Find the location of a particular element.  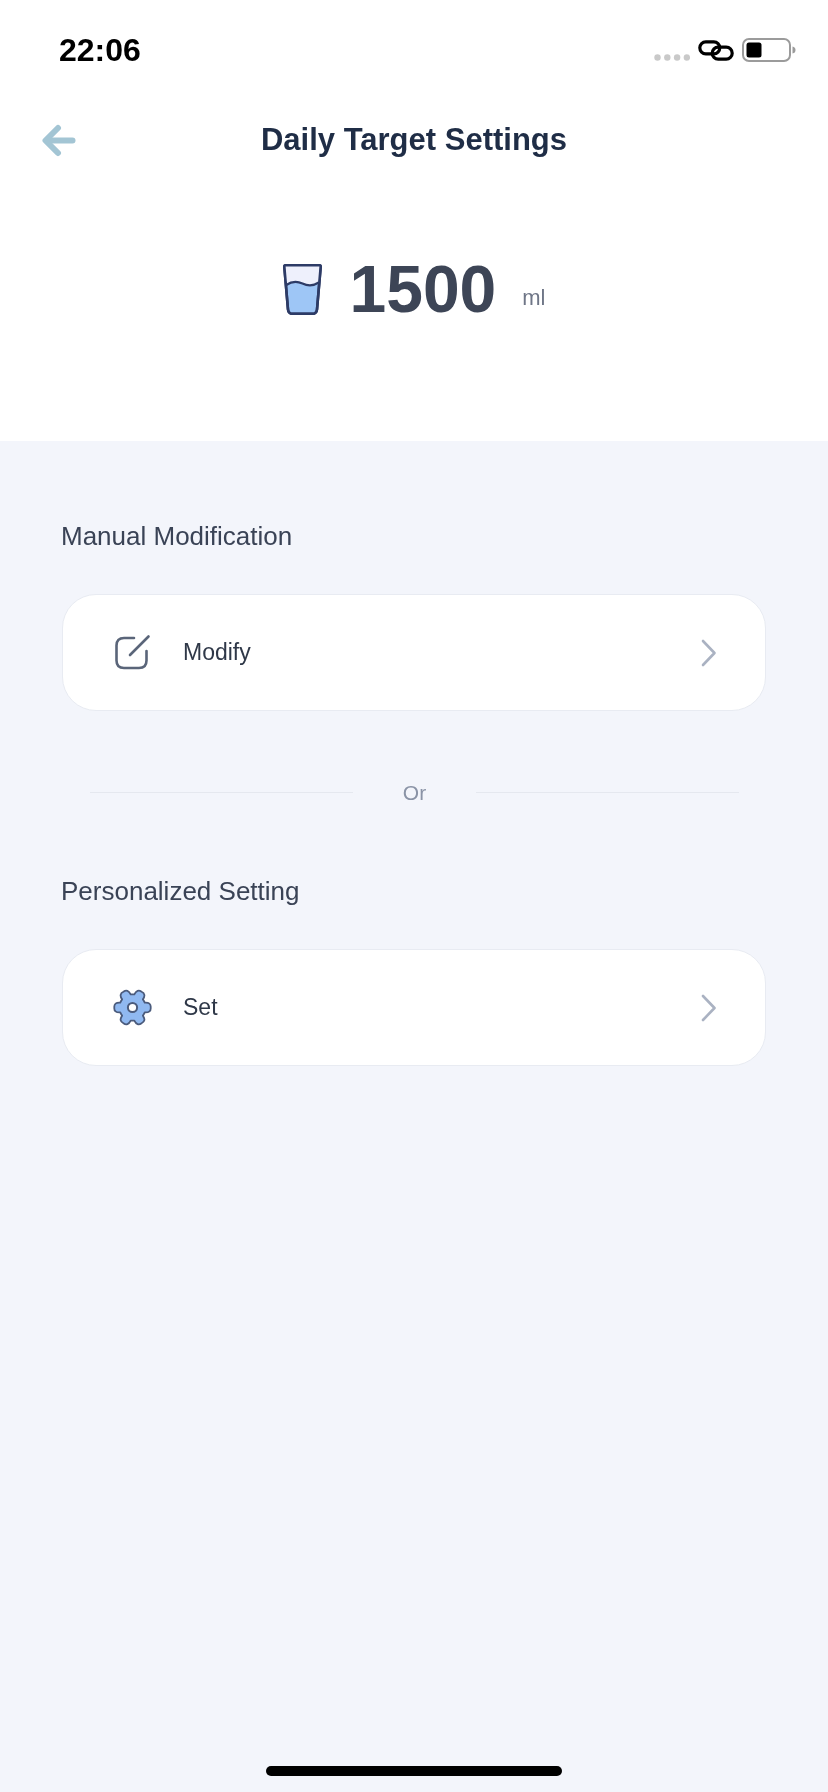

divider-label: Or is located at coordinates (414, 792).